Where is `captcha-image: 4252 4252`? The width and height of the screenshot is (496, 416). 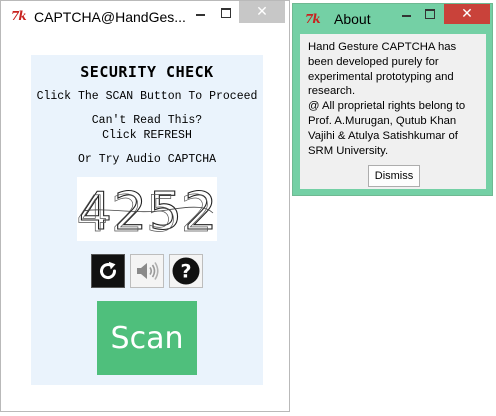
captcha-image: 4252 4252 is located at coordinates (147, 209).